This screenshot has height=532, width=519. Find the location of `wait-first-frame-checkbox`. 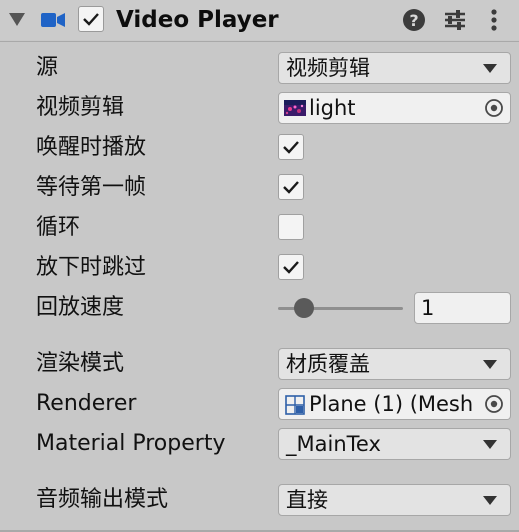

wait-first-frame-checkbox is located at coordinates (291, 187).